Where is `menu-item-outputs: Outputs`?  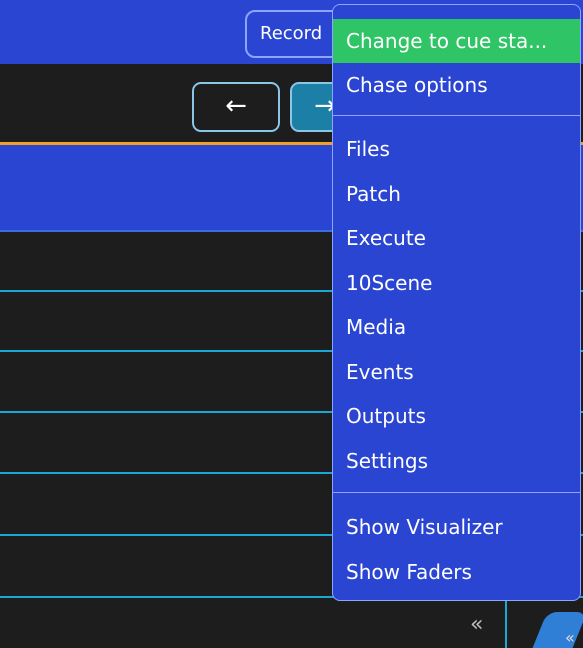 menu-item-outputs: Outputs is located at coordinates (456, 416).